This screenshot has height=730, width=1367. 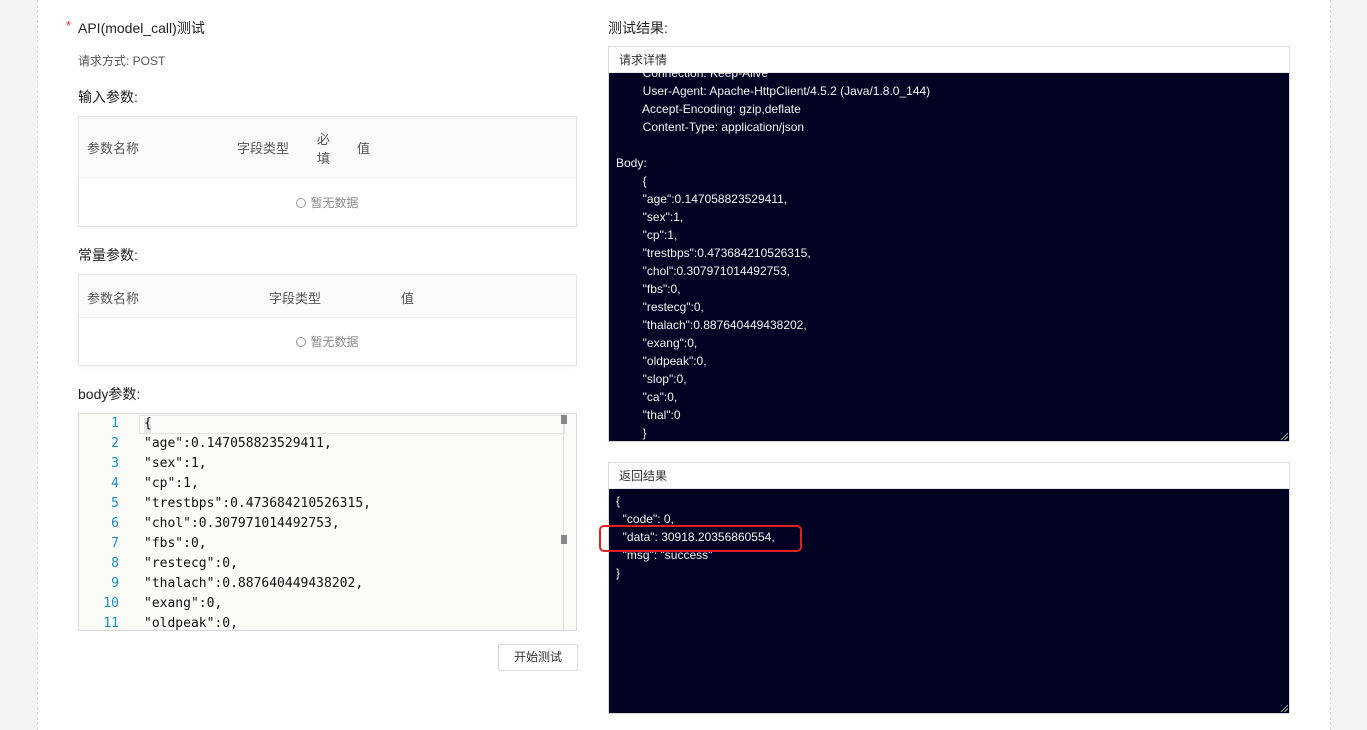 What do you see at coordinates (631, 181) in the screenshot?
I see `output-line: {` at bounding box center [631, 181].